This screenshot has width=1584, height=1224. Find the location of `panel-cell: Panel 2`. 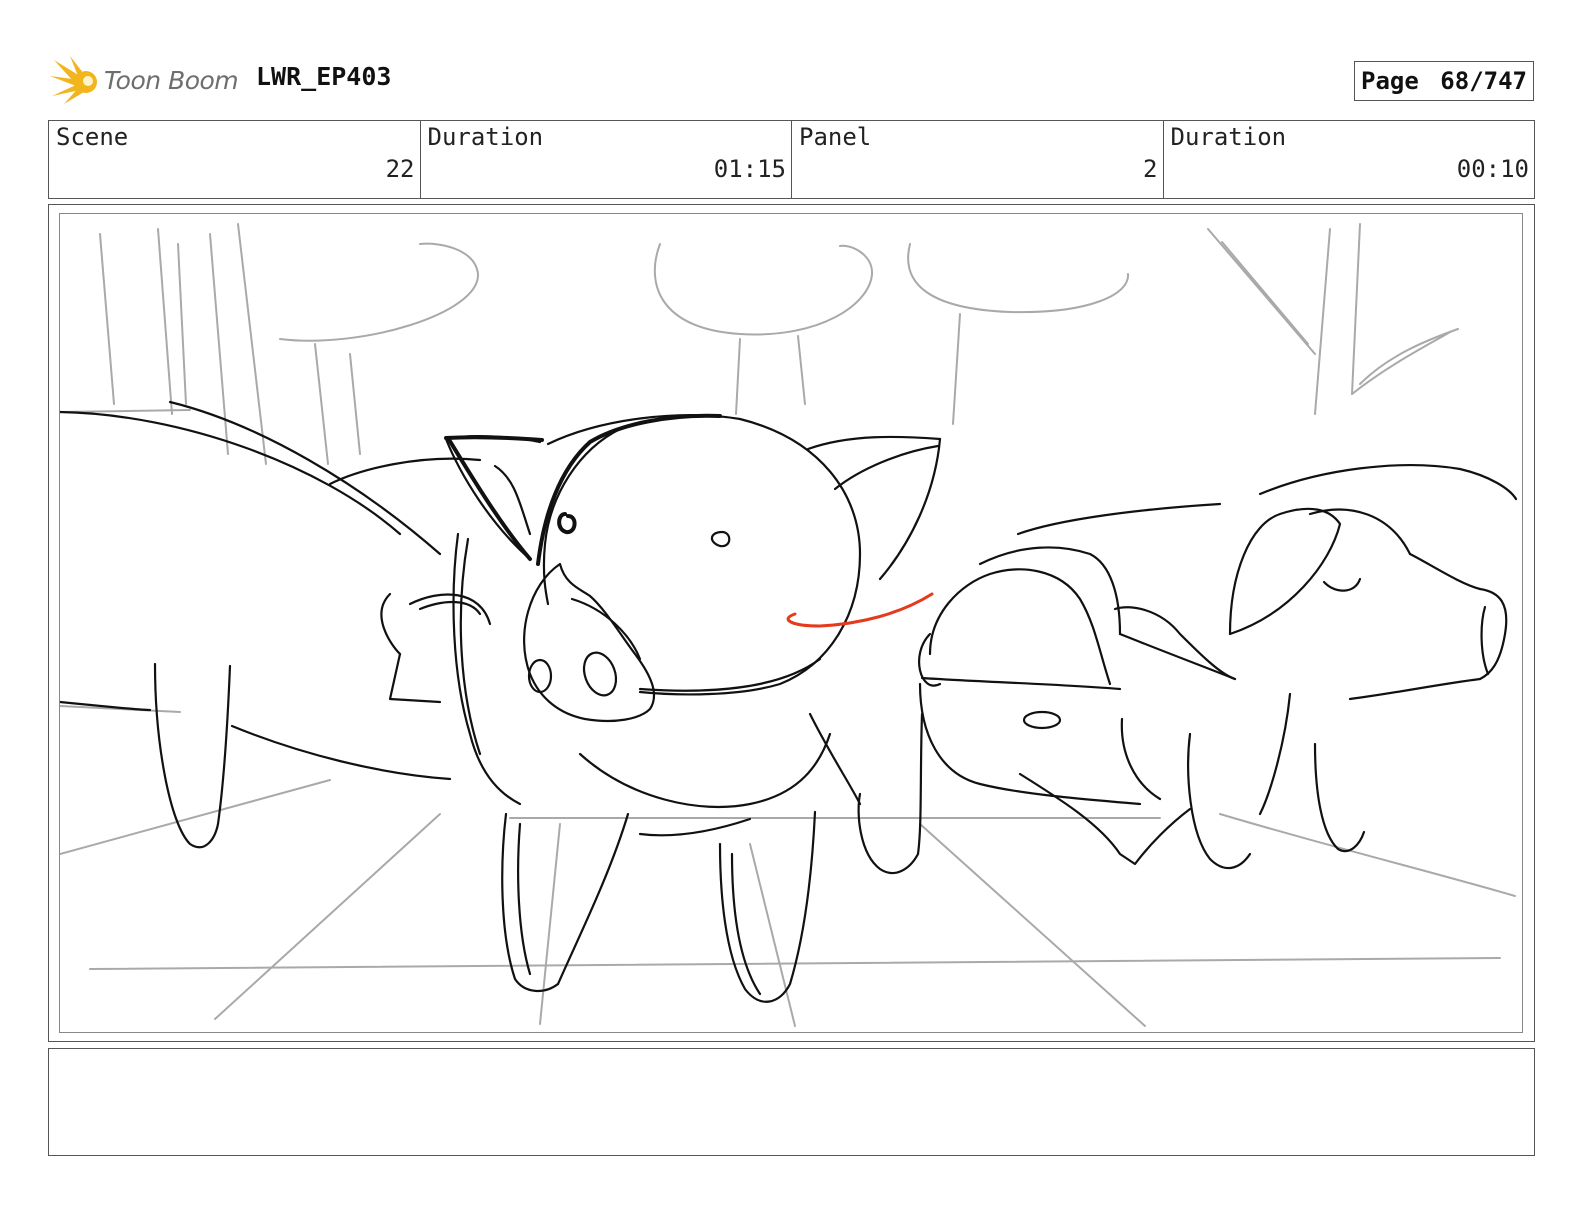

panel-cell: Panel 2 is located at coordinates (978, 159).